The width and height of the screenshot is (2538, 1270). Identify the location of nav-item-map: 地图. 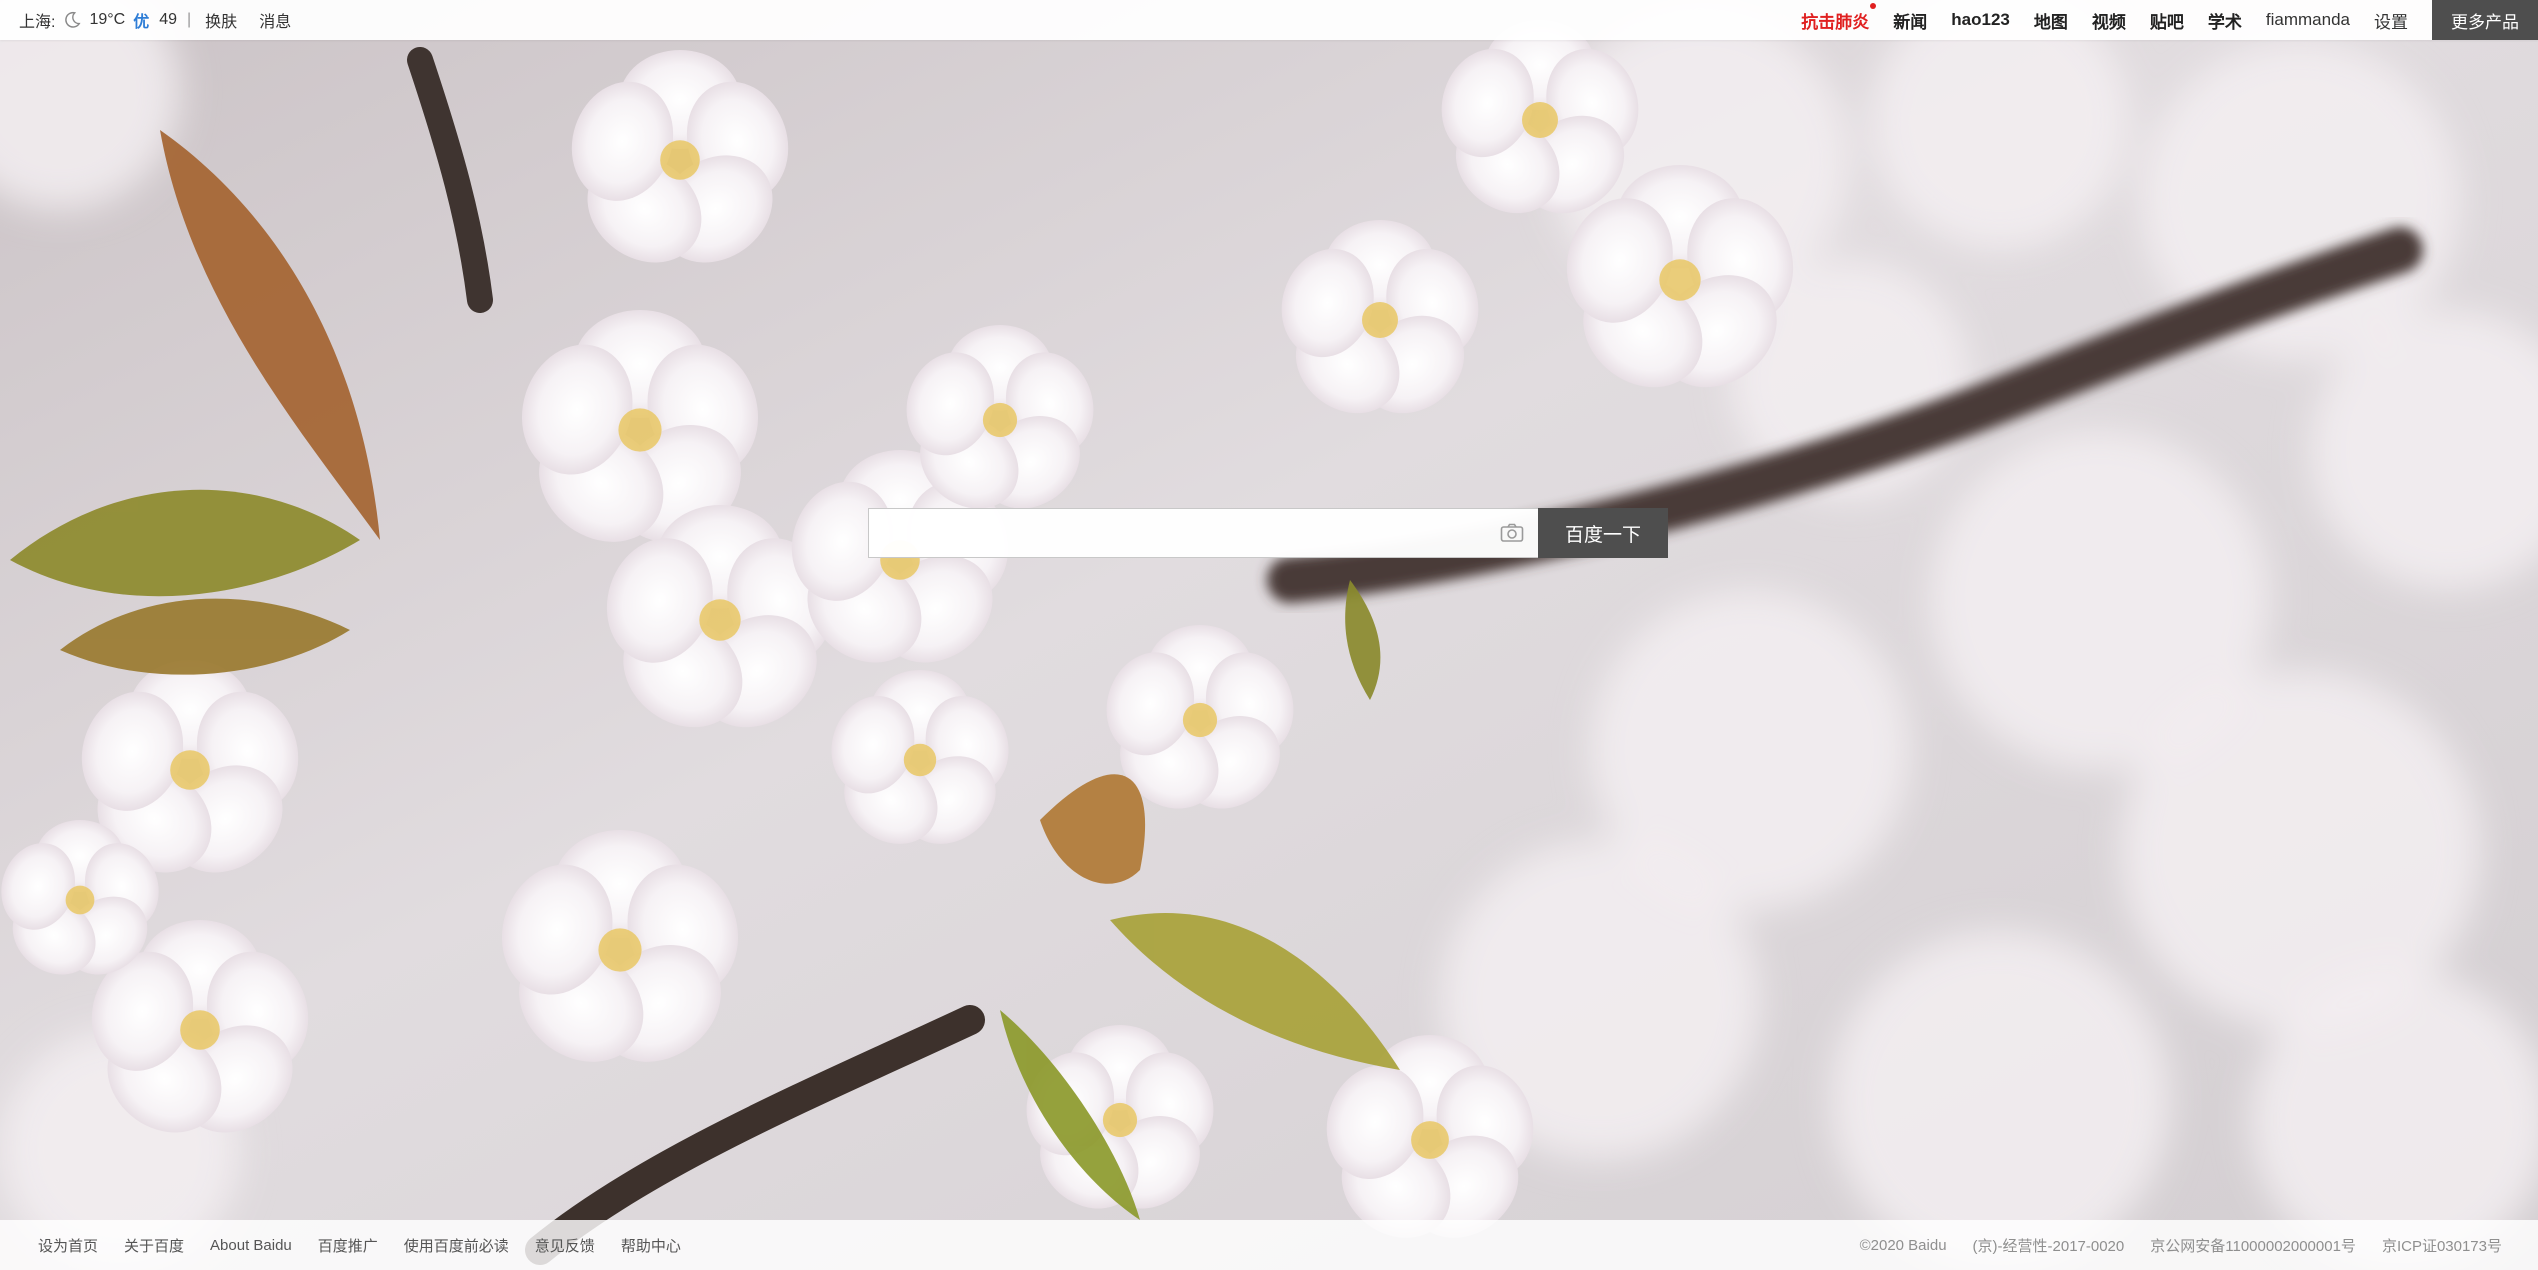
(2051, 20).